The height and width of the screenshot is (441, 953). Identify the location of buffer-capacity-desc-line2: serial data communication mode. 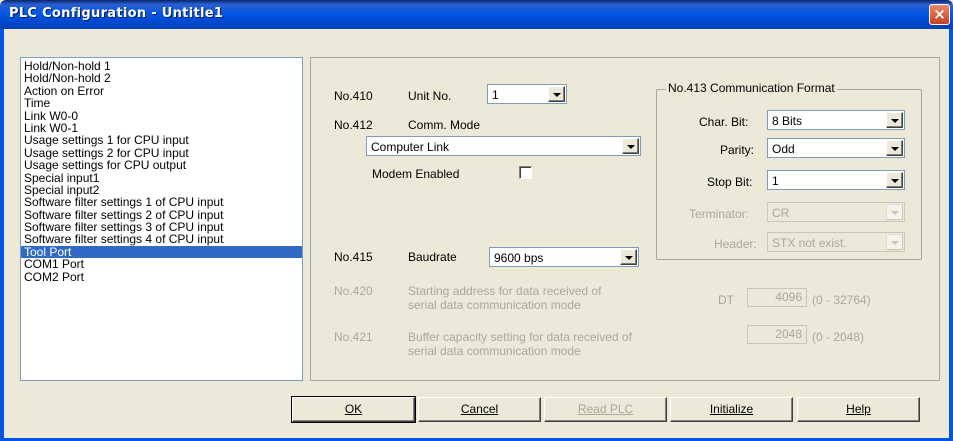
(494, 351).